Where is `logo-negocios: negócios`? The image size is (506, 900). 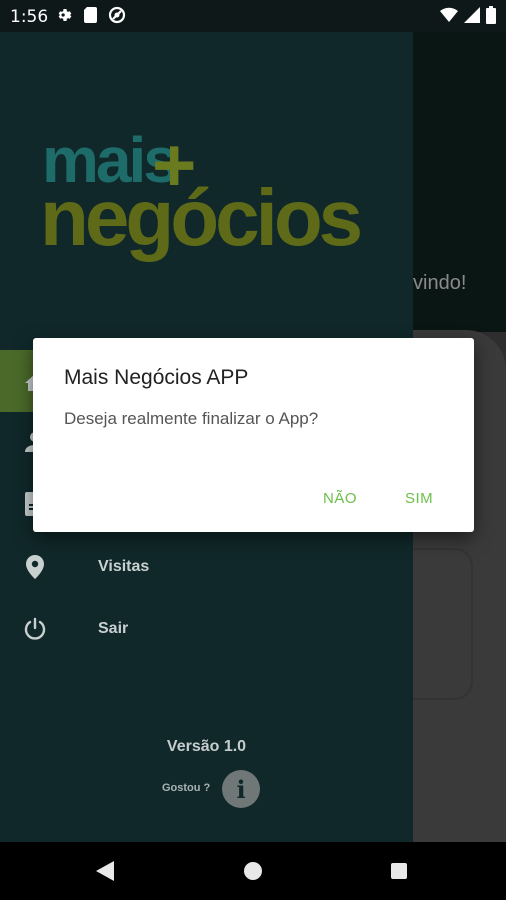
logo-negocios: negócios is located at coordinates (201, 217).